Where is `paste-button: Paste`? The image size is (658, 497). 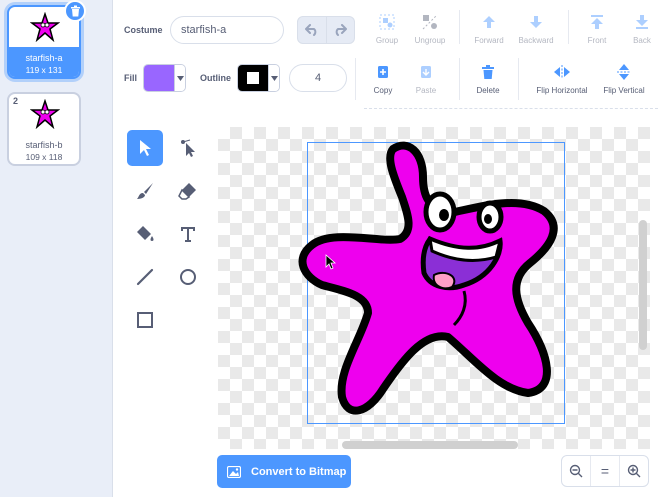
paste-button: Paste is located at coordinates (426, 82).